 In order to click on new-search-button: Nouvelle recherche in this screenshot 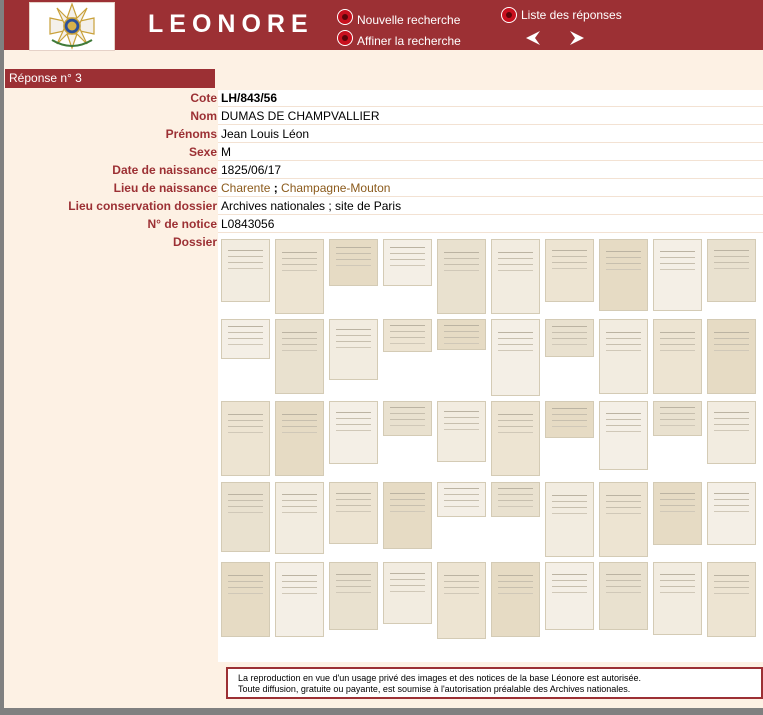, I will do `click(398, 17)`.